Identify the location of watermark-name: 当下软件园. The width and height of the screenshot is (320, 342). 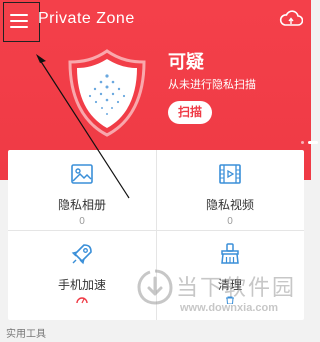
(236, 287).